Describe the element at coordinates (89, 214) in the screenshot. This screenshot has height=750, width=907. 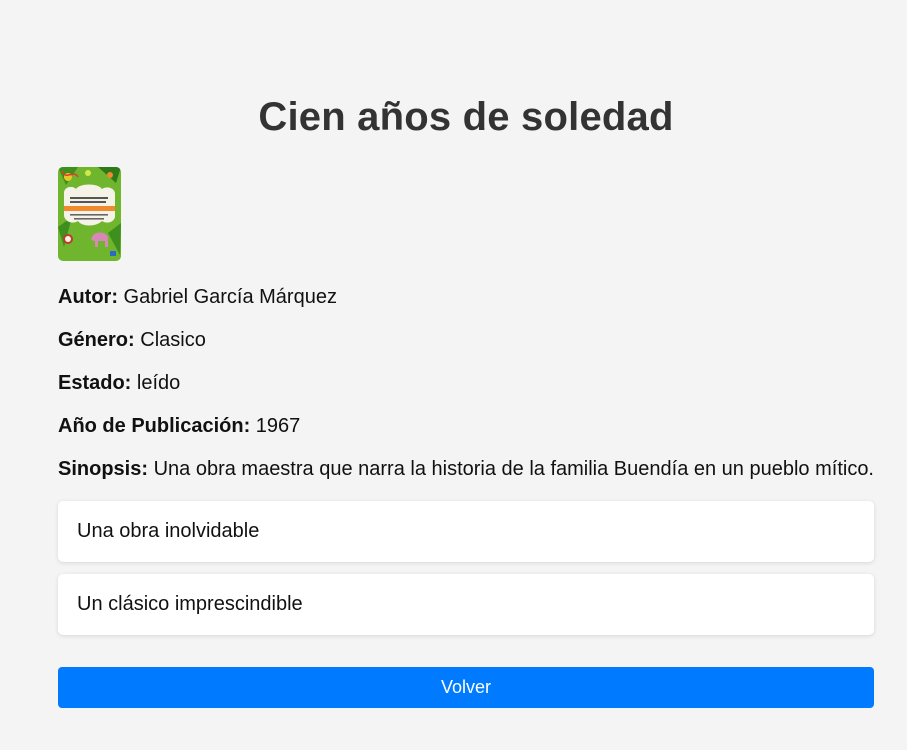
I see `book-cover-image` at that location.